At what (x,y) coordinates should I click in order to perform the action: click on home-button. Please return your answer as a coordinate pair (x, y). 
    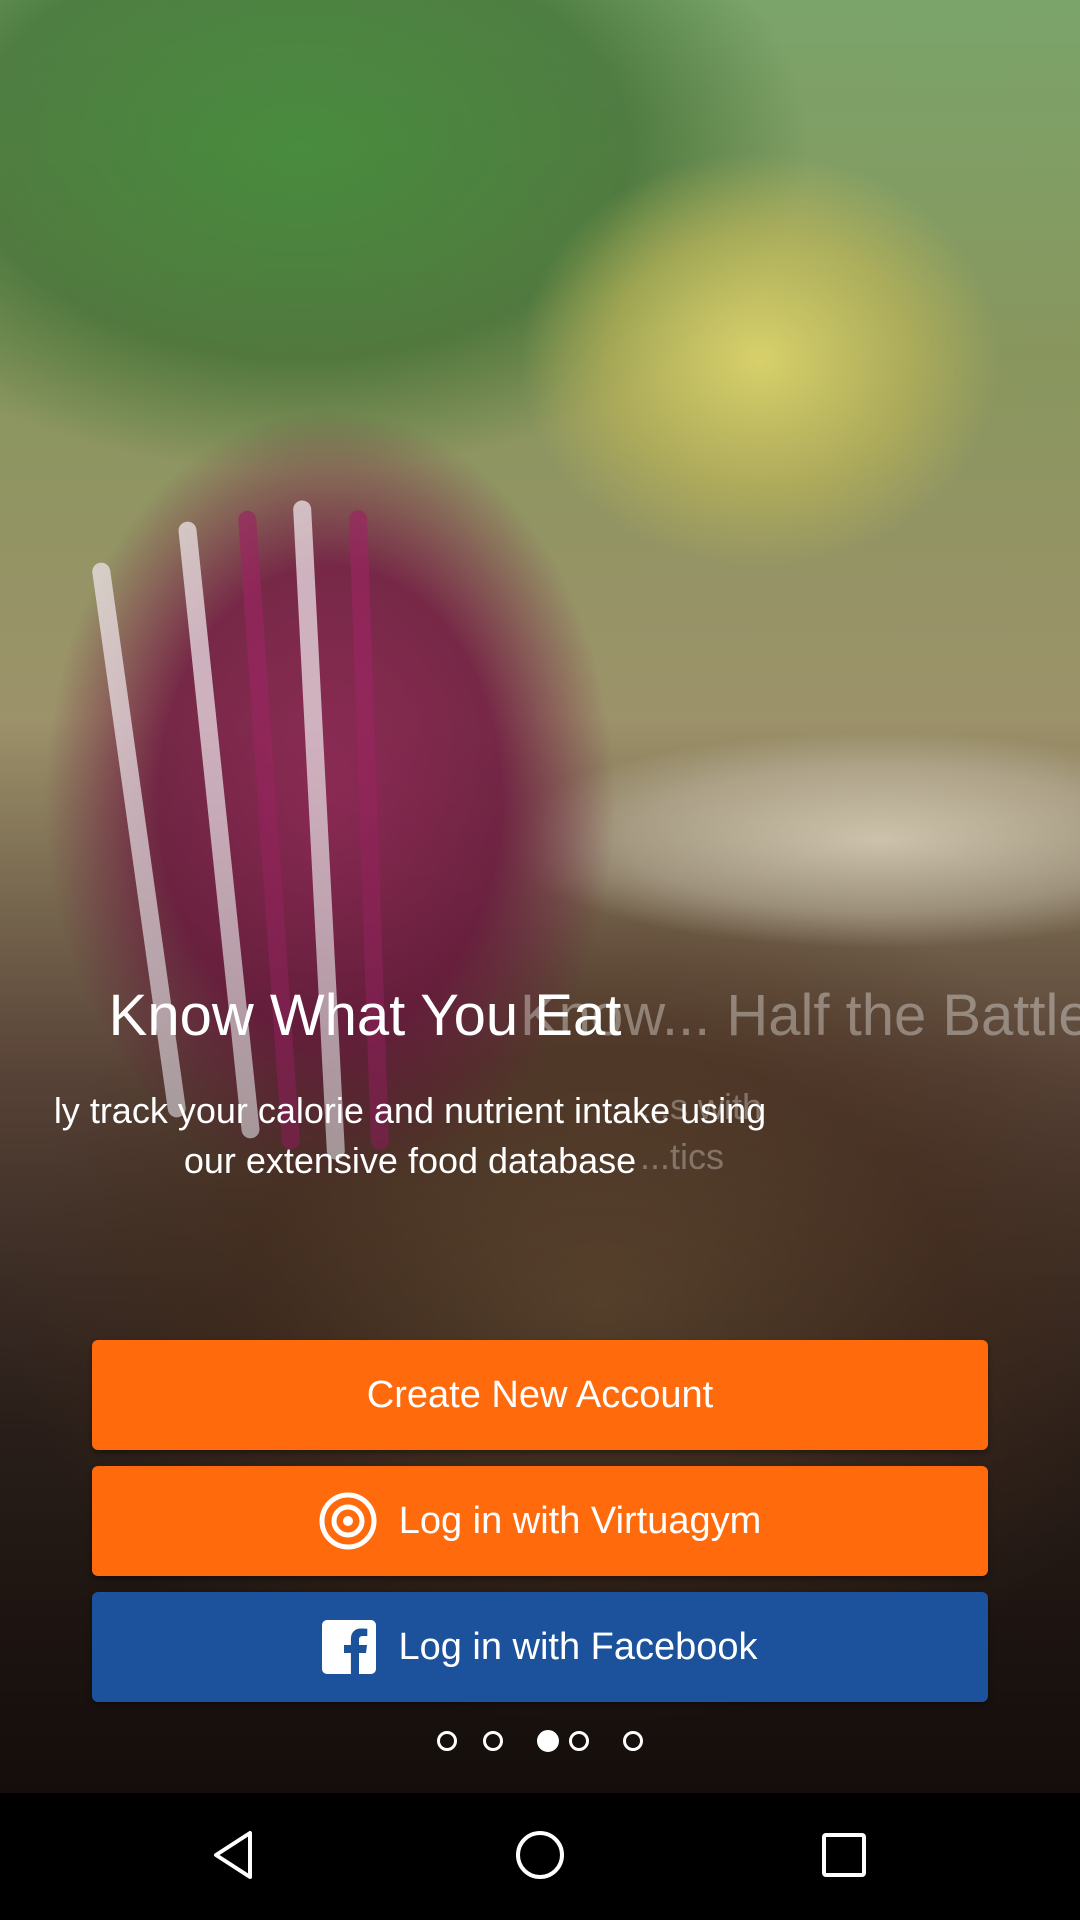
    Looking at the image, I should click on (540, 1855).